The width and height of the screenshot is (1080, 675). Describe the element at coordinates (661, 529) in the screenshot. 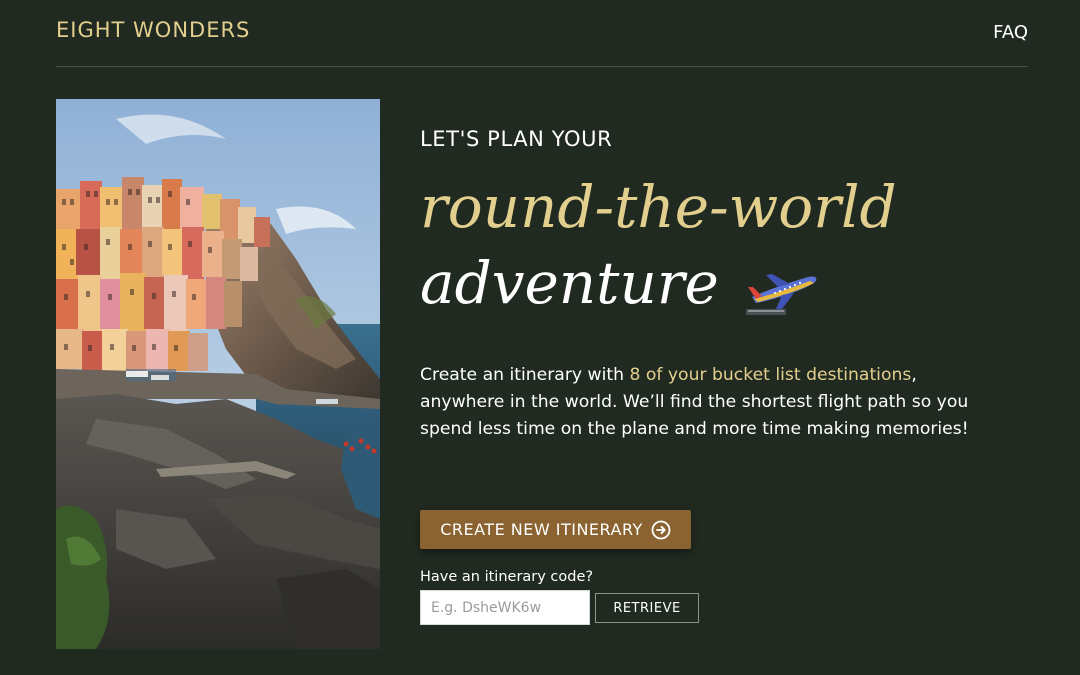

I see `arrow-right-circle-icon` at that location.